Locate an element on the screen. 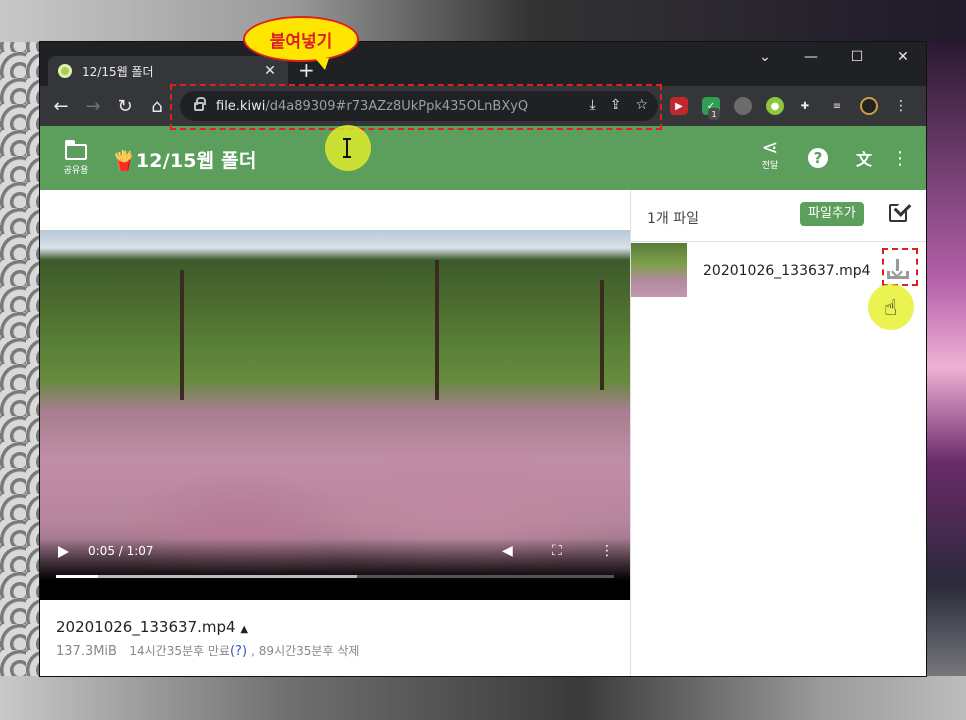  install-app-icon: ⤓ is located at coordinates (593, 105).